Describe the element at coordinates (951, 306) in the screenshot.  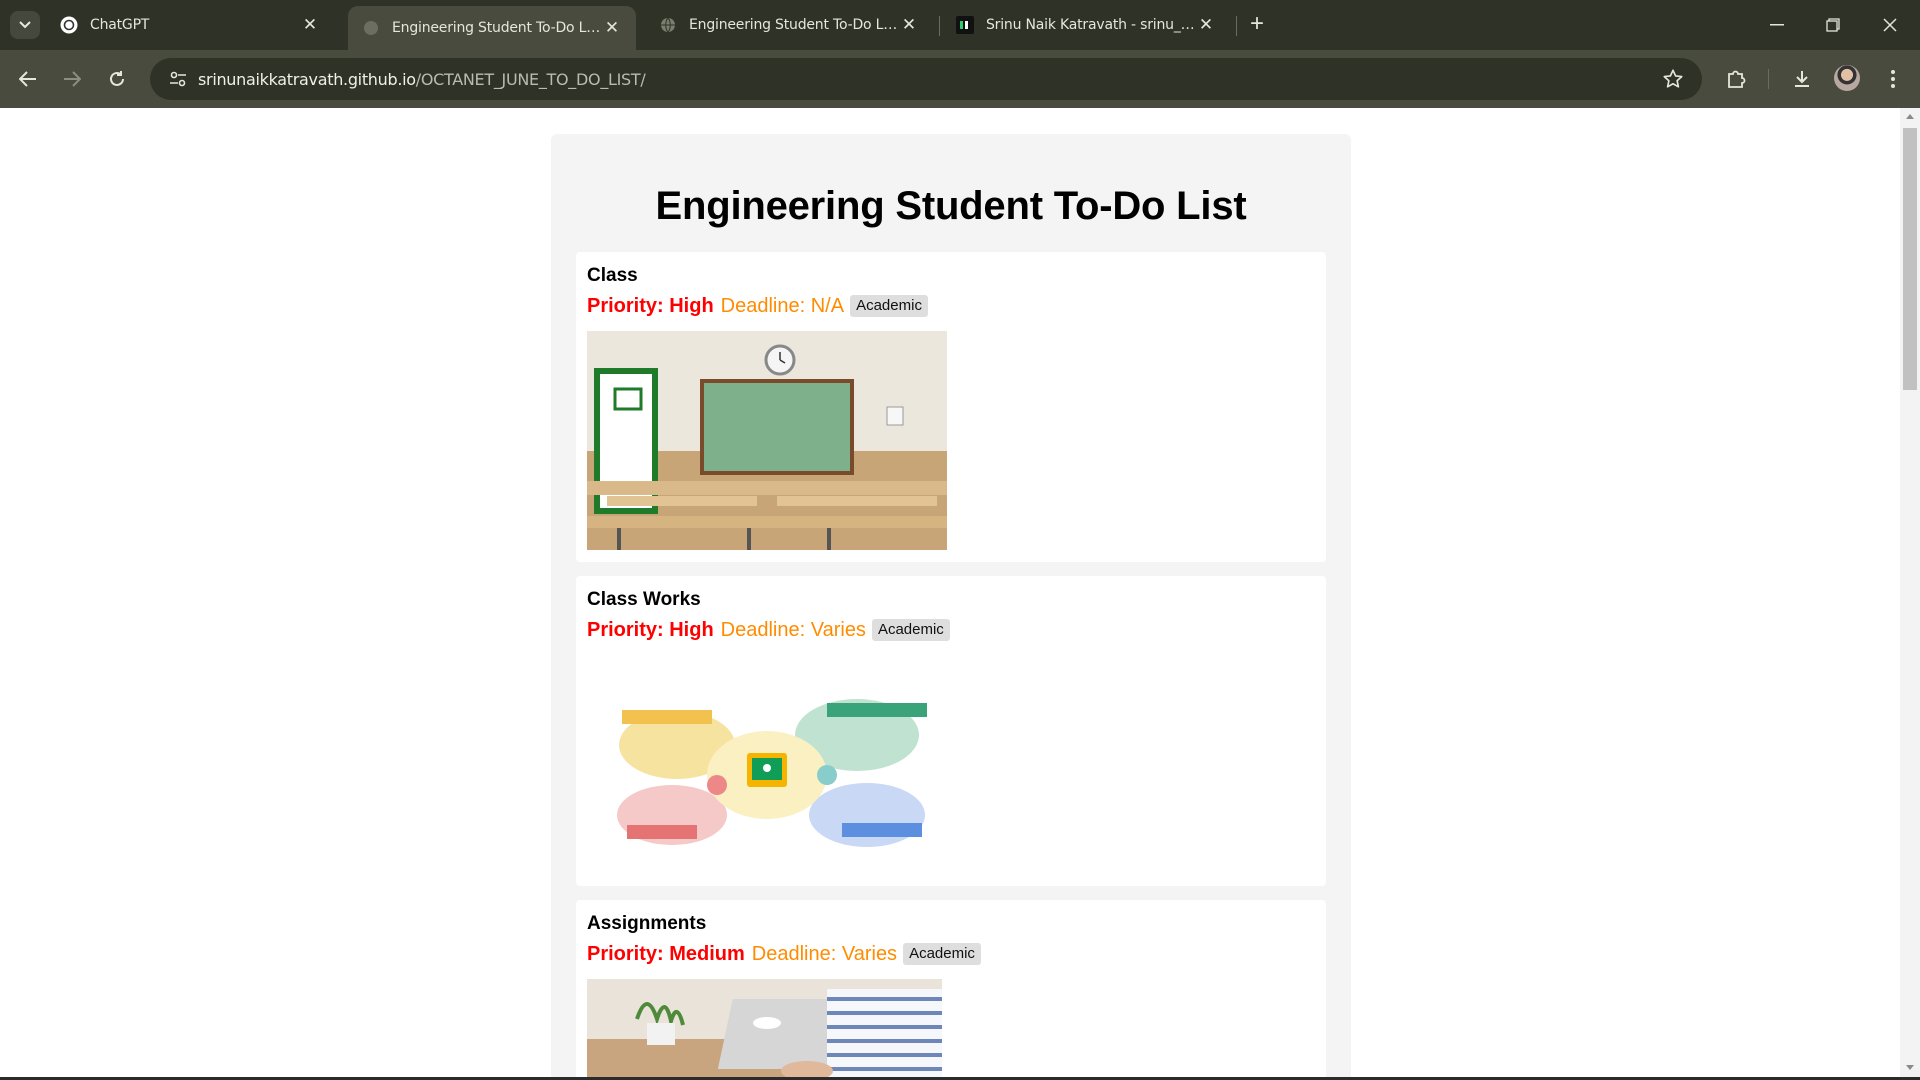
I see `task-meta: Priority: High Deadline: N/A Academic` at that location.